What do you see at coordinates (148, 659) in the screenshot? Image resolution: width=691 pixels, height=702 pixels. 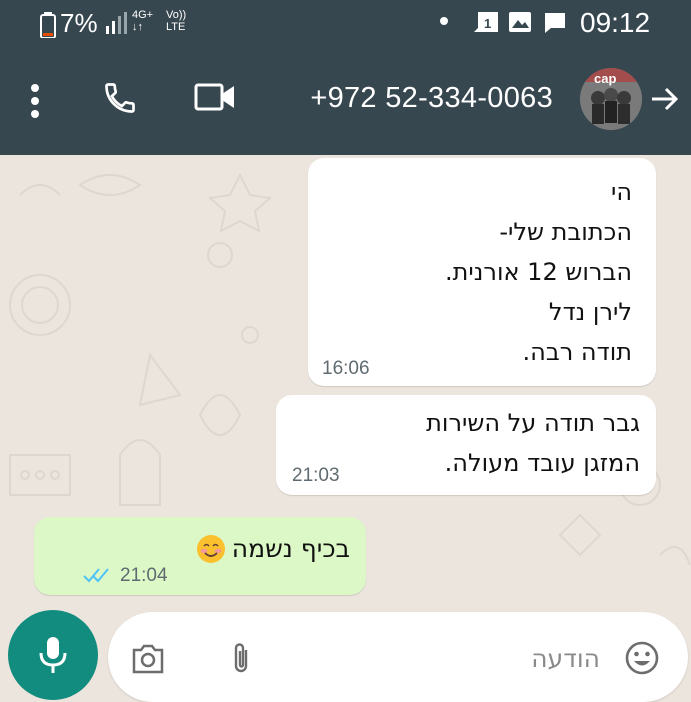 I see `camera-icon` at bounding box center [148, 659].